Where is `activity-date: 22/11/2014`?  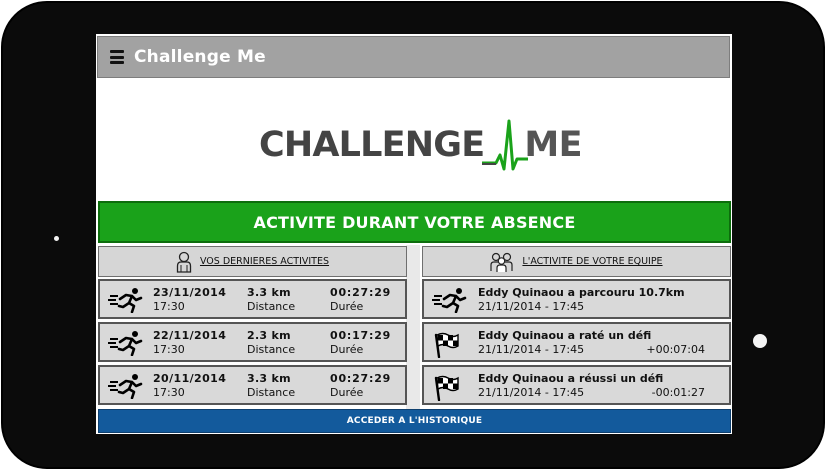 activity-date: 22/11/2014 is located at coordinates (190, 335).